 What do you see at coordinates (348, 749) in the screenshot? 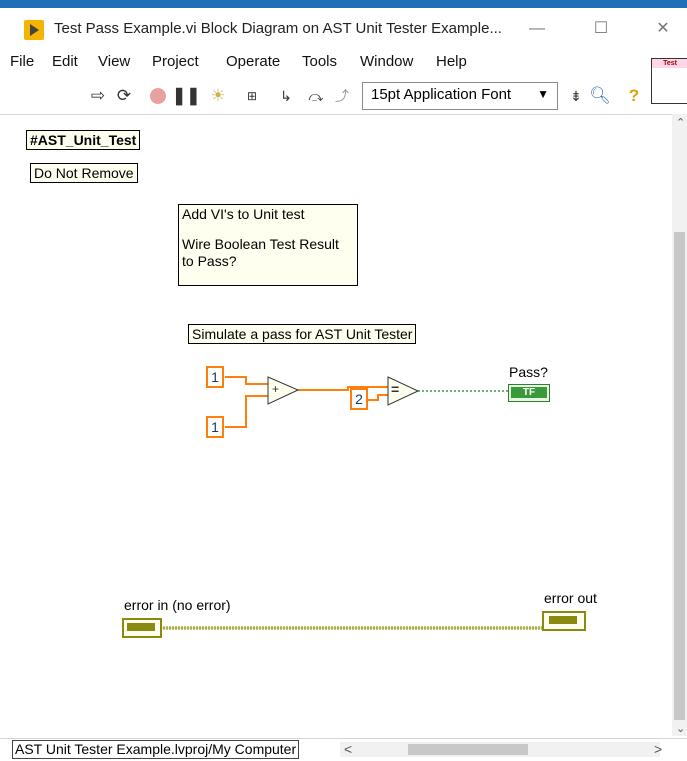
I see `scroll-left-icon: <` at bounding box center [348, 749].